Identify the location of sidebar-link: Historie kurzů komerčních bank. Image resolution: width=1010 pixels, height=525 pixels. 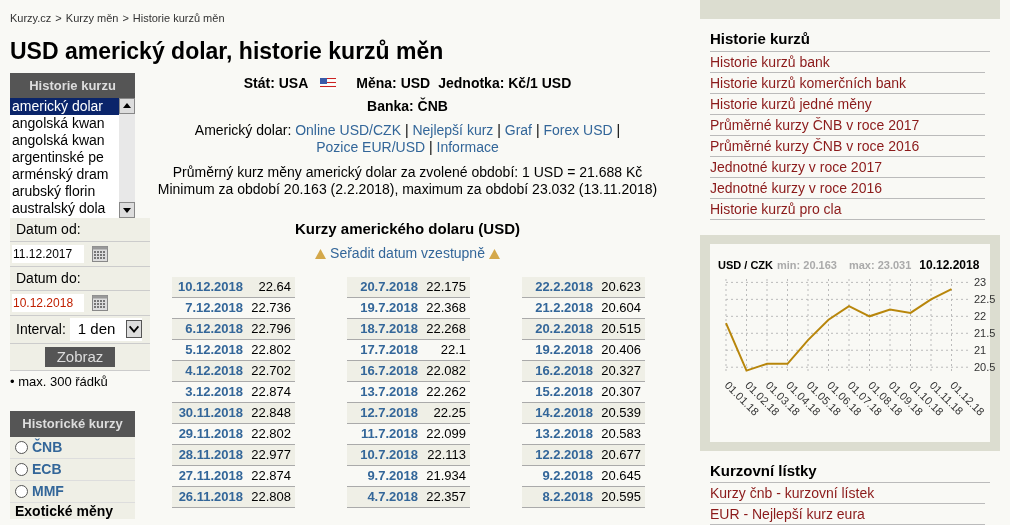
(847, 83).